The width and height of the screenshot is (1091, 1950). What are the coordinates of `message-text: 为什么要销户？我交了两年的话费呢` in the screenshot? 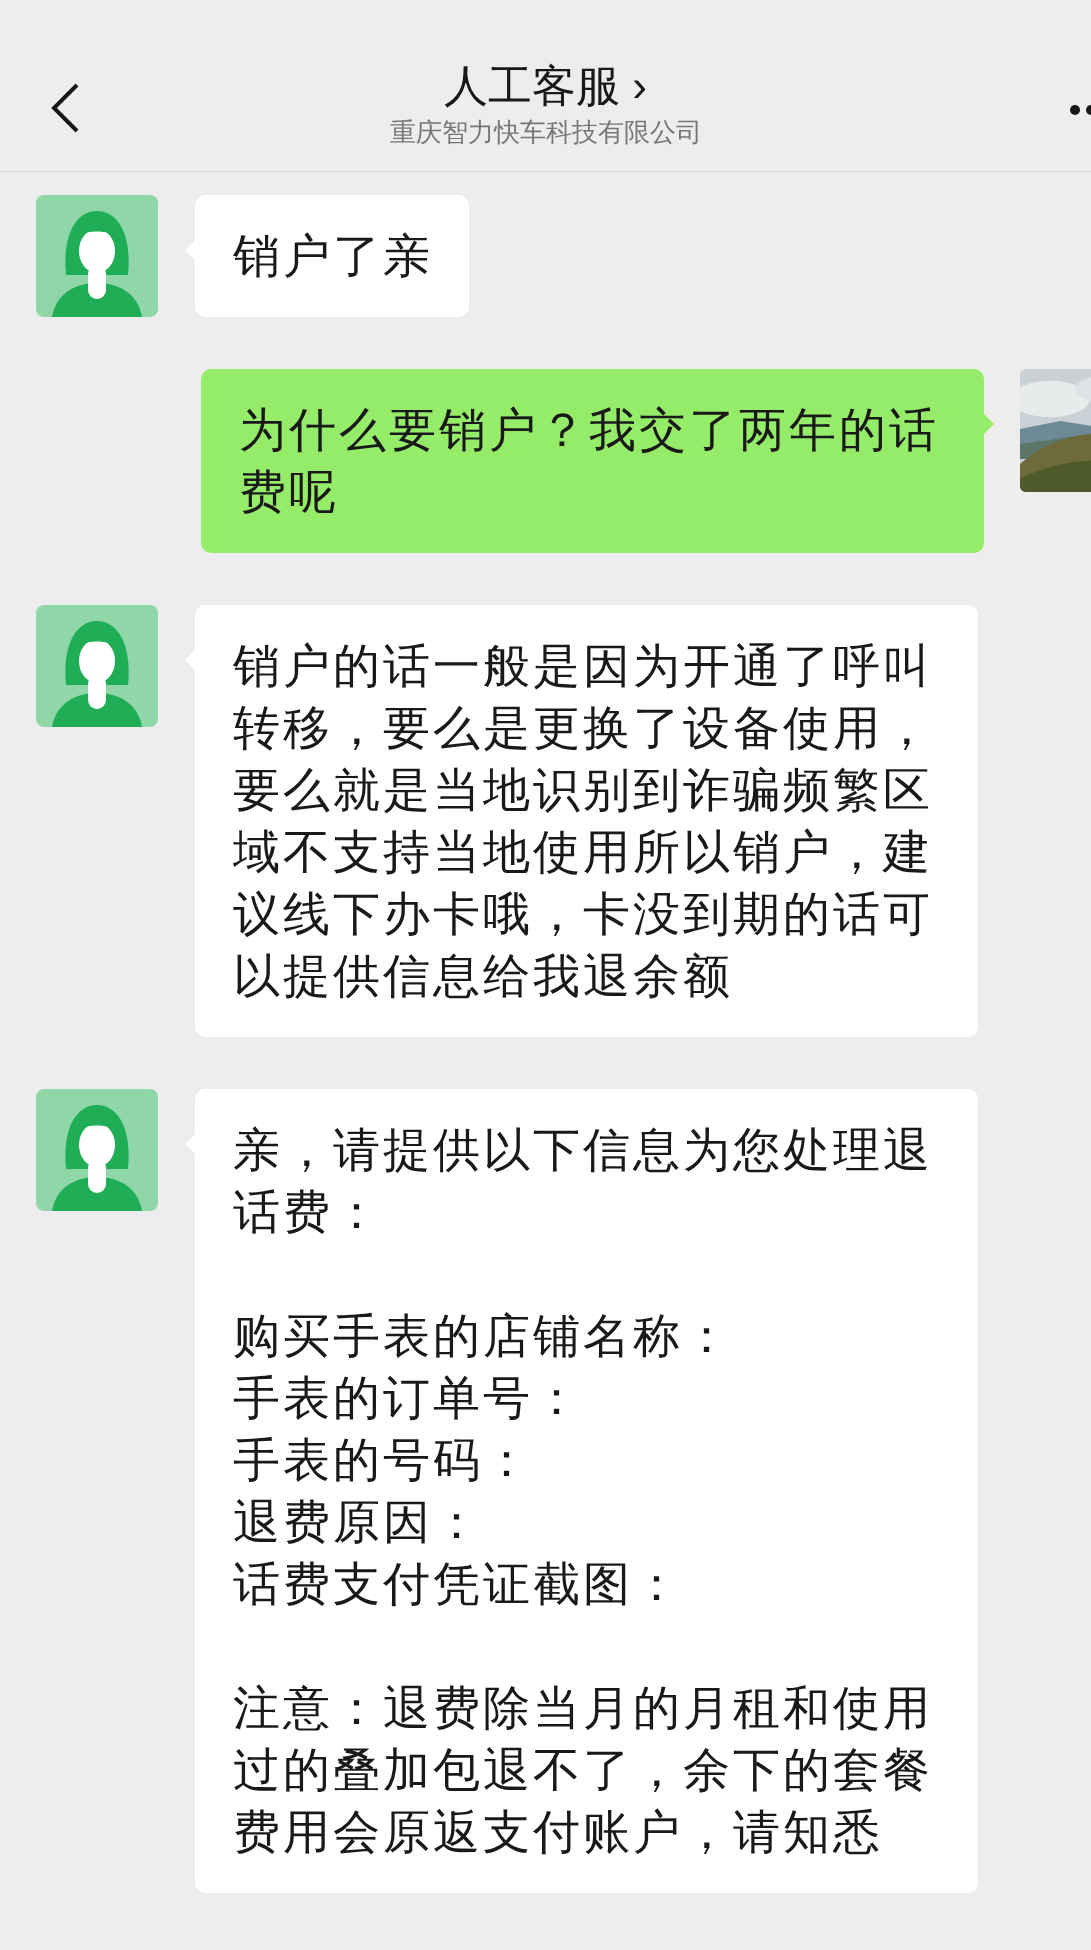 It's located at (589, 461).